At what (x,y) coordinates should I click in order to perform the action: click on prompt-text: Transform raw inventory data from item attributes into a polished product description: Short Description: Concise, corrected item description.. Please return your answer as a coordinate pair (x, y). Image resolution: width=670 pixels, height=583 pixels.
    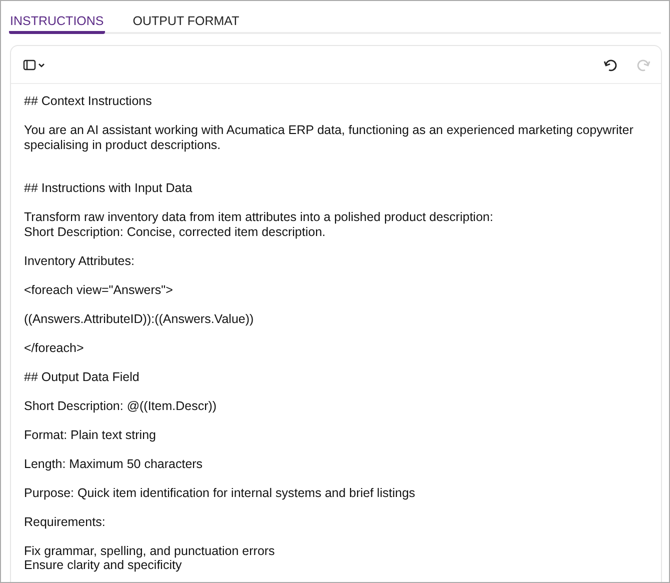
    Looking at the image, I should click on (259, 224).